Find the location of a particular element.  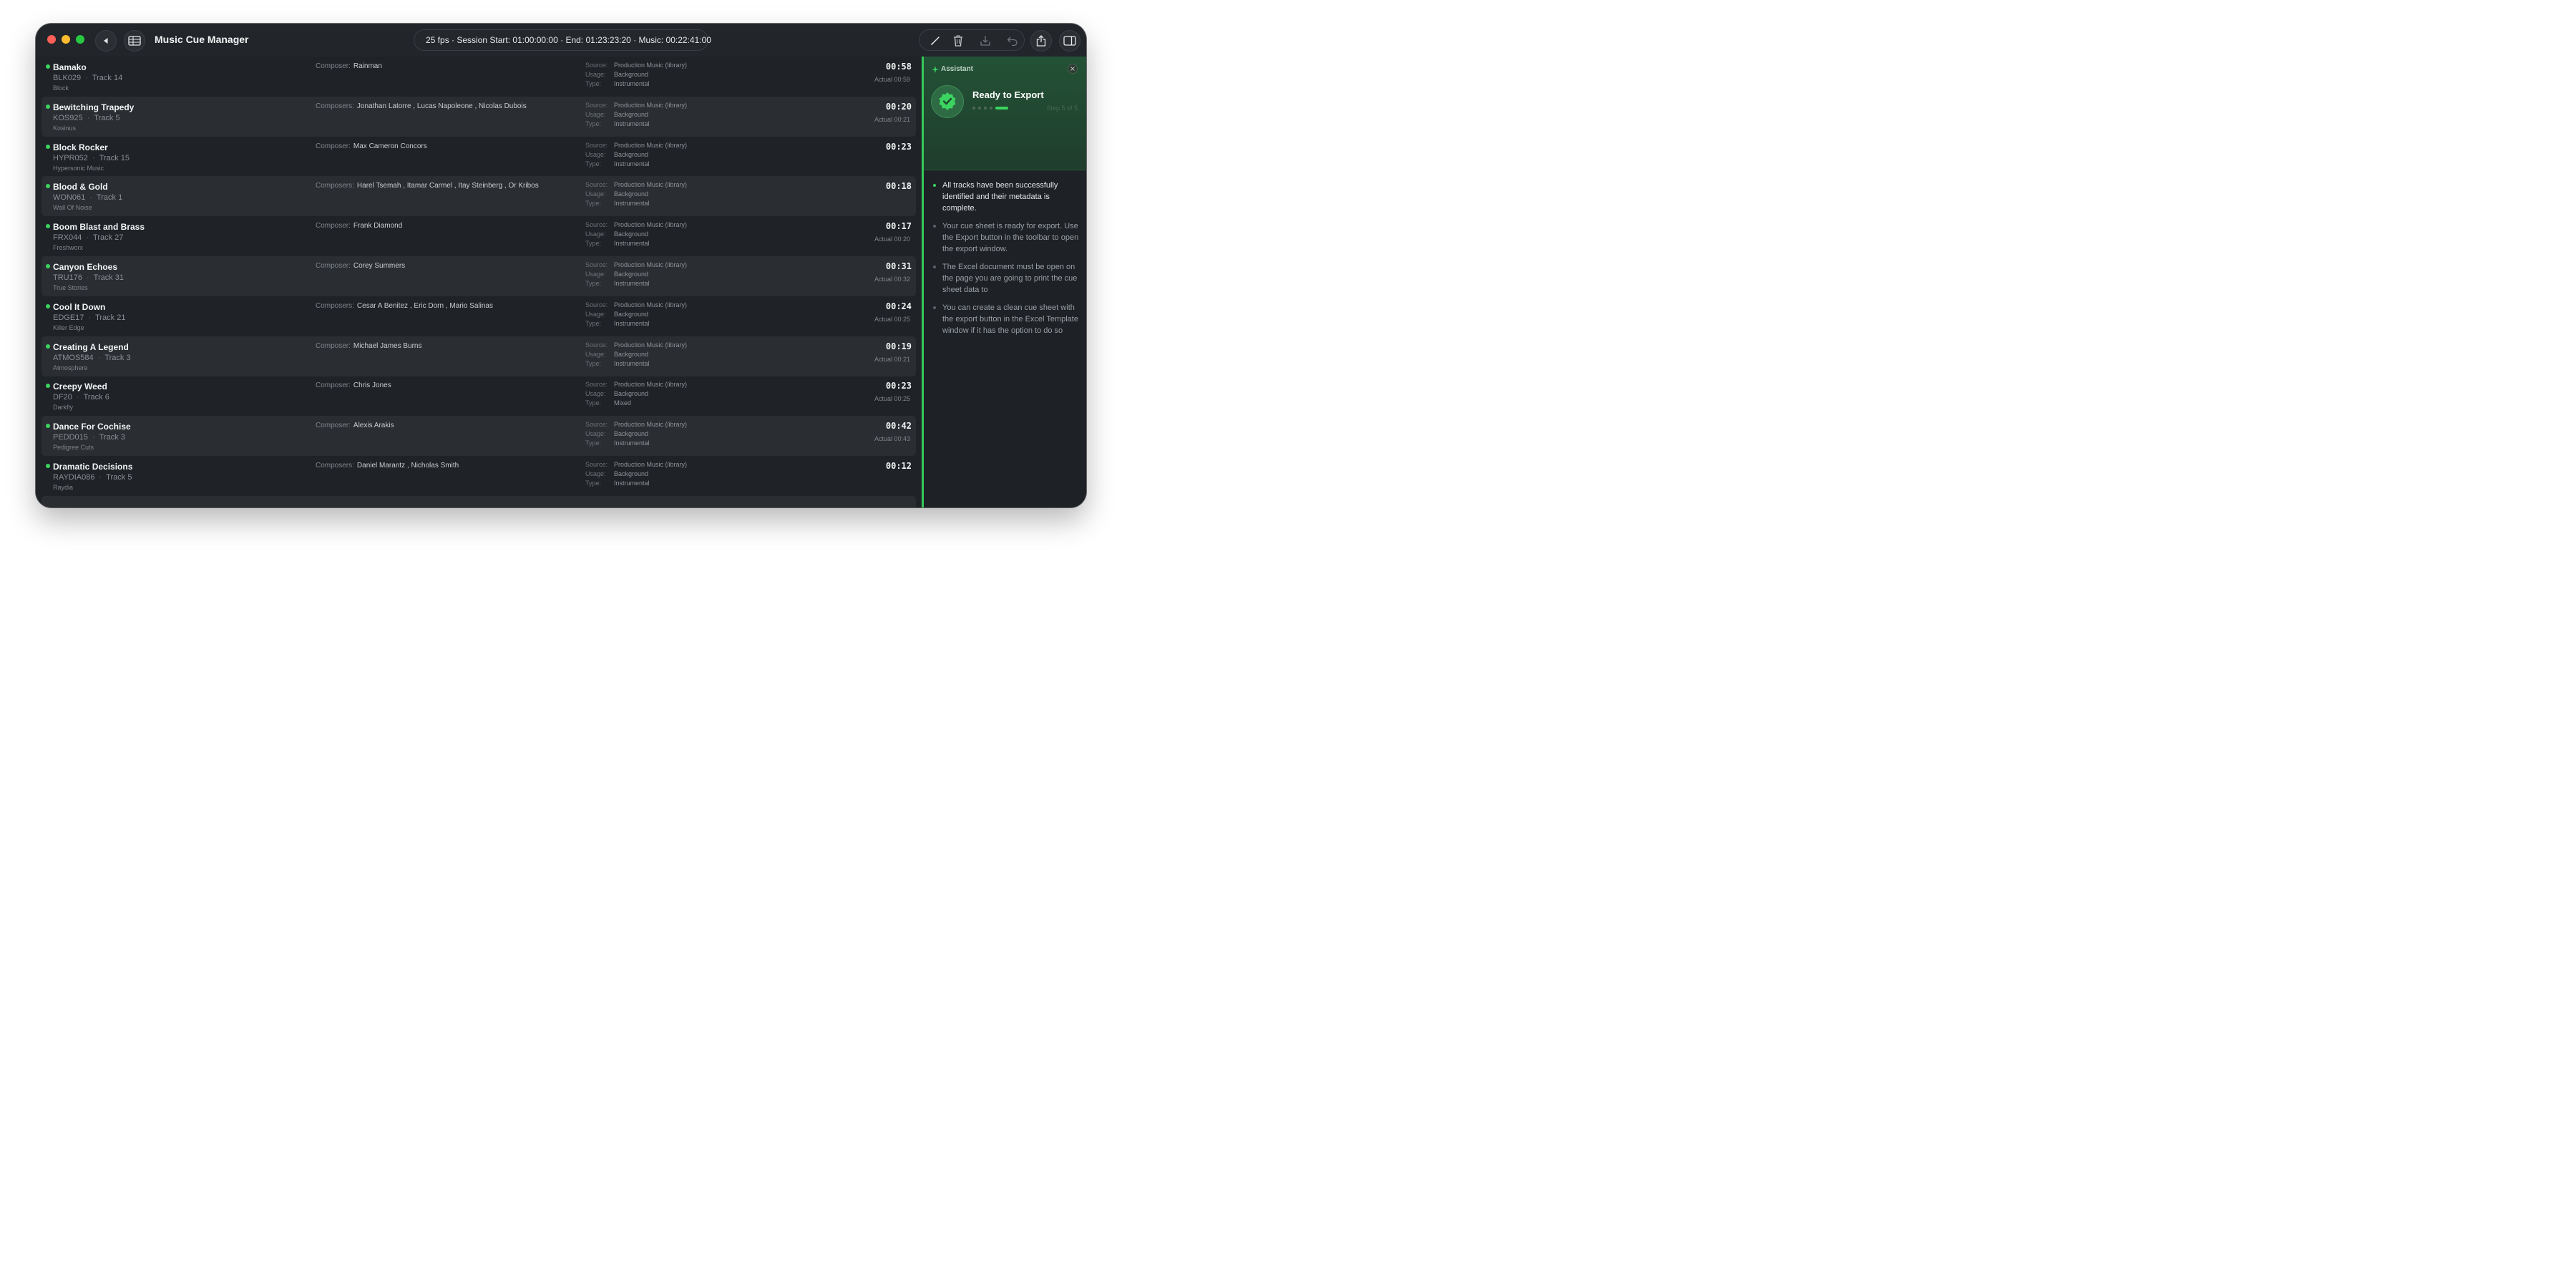

track-title: Creating A Legend is located at coordinates (91, 346).